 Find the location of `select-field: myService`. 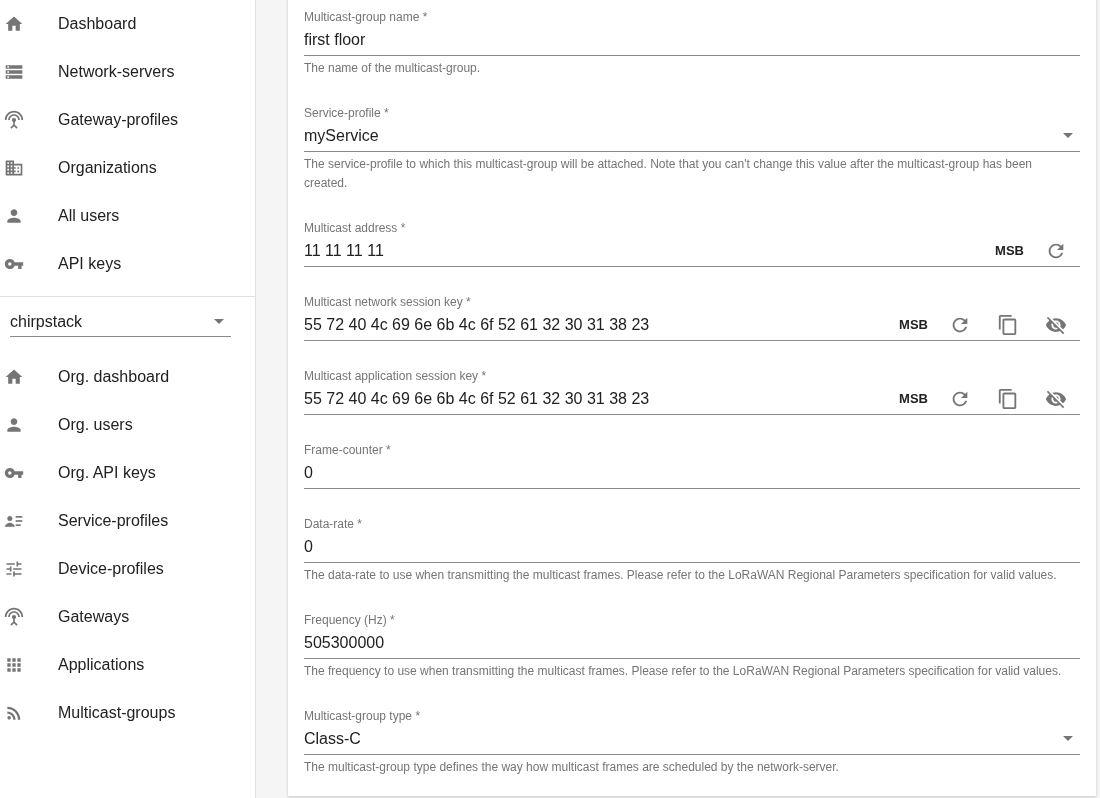

select-field: myService is located at coordinates (692, 136).